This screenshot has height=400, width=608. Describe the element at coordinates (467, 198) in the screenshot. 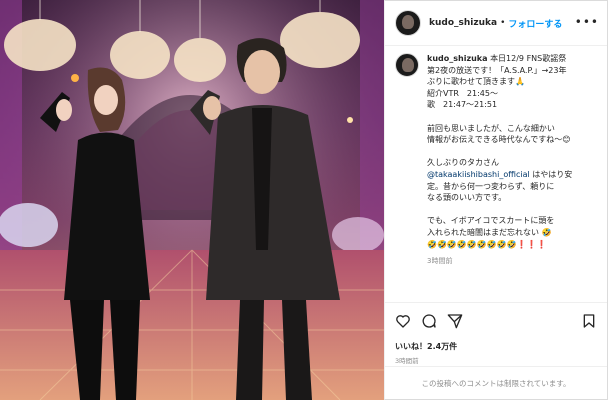

I see `caption-line: なる頭のいい方です。` at that location.